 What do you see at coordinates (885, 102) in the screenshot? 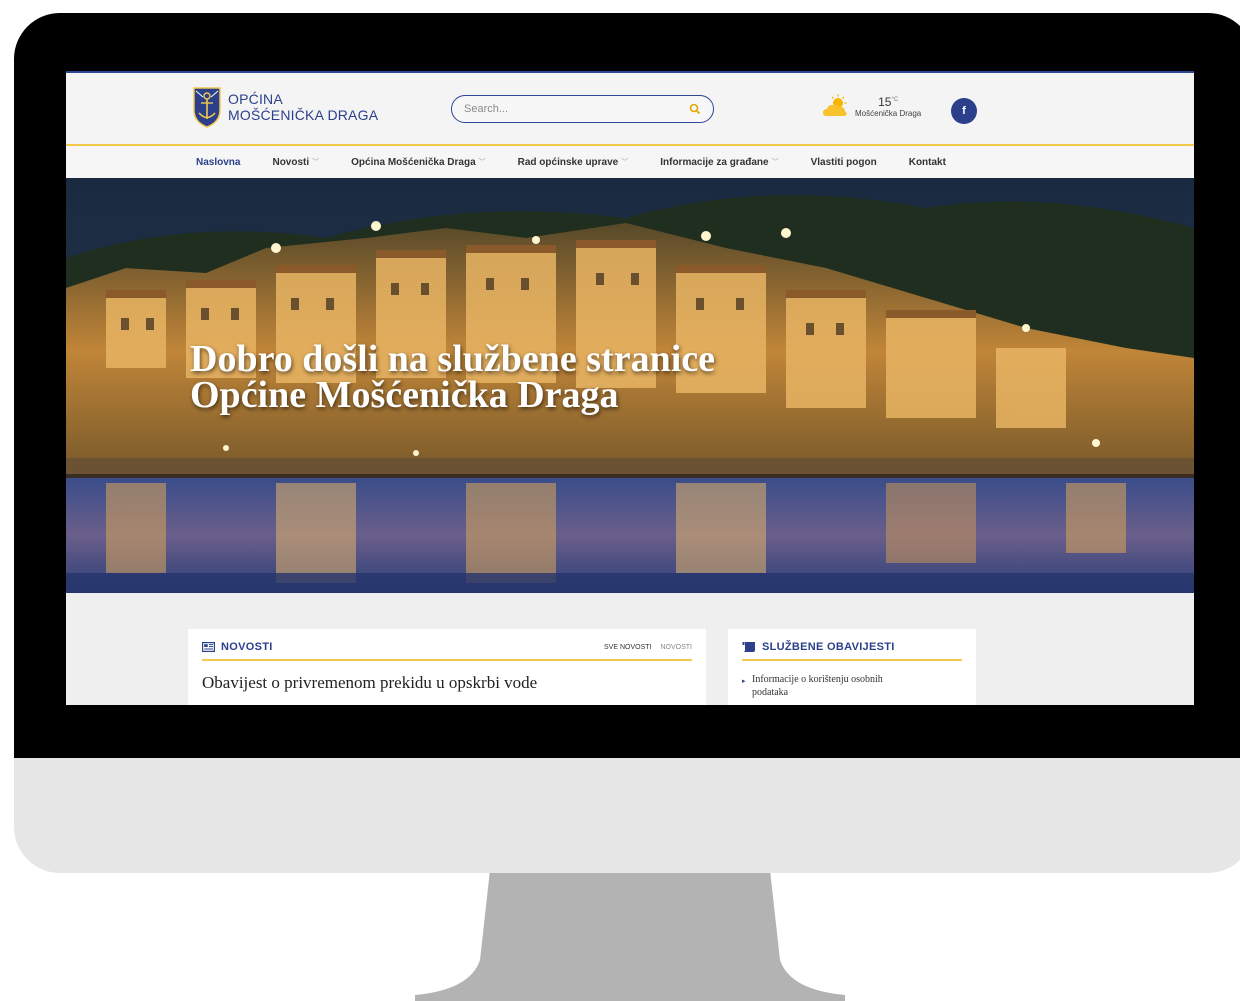
I see `weather-temperature: 15` at bounding box center [885, 102].